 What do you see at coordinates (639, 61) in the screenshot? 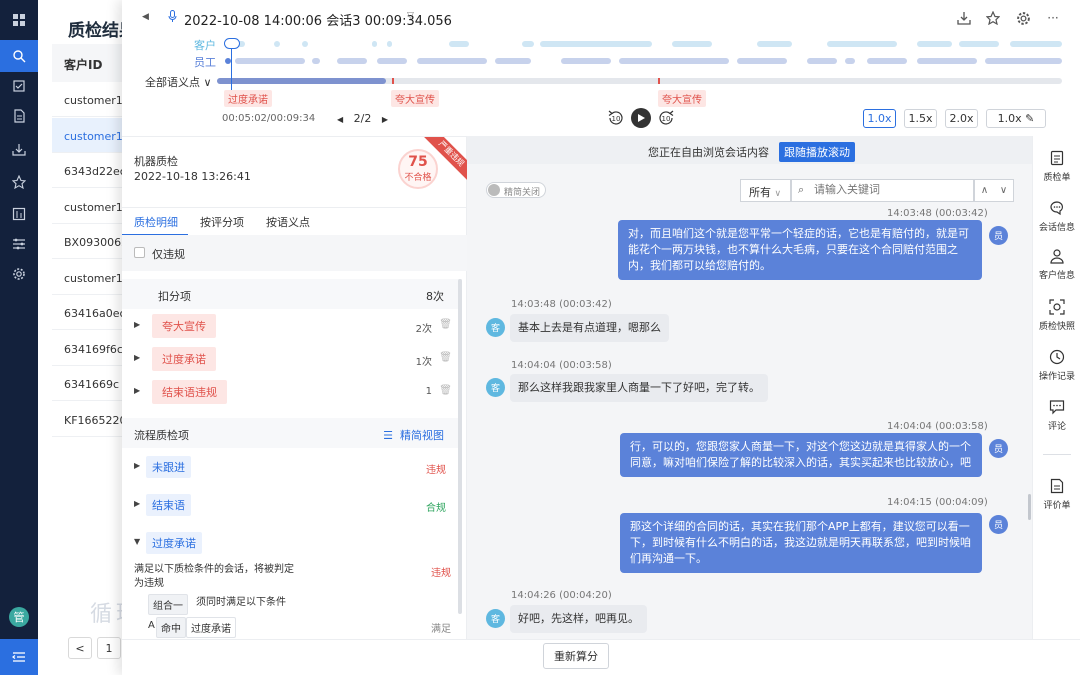
I see `employee-track` at bounding box center [639, 61].